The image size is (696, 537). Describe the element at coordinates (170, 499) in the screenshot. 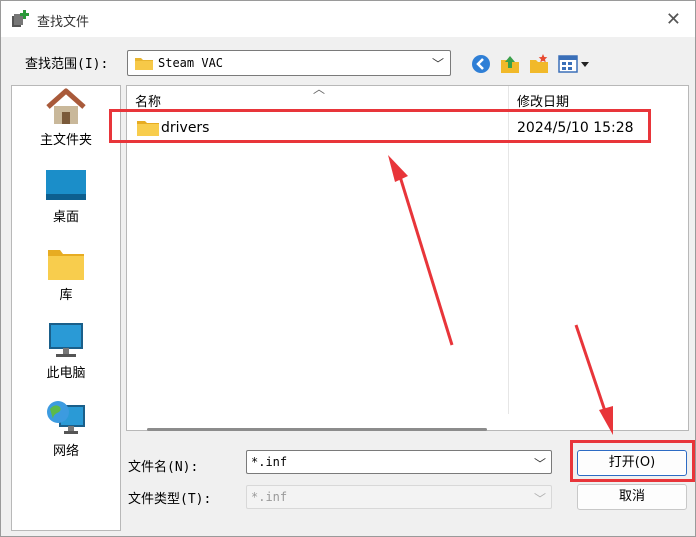

I see `file-type-label: 文件类型(T):` at that location.